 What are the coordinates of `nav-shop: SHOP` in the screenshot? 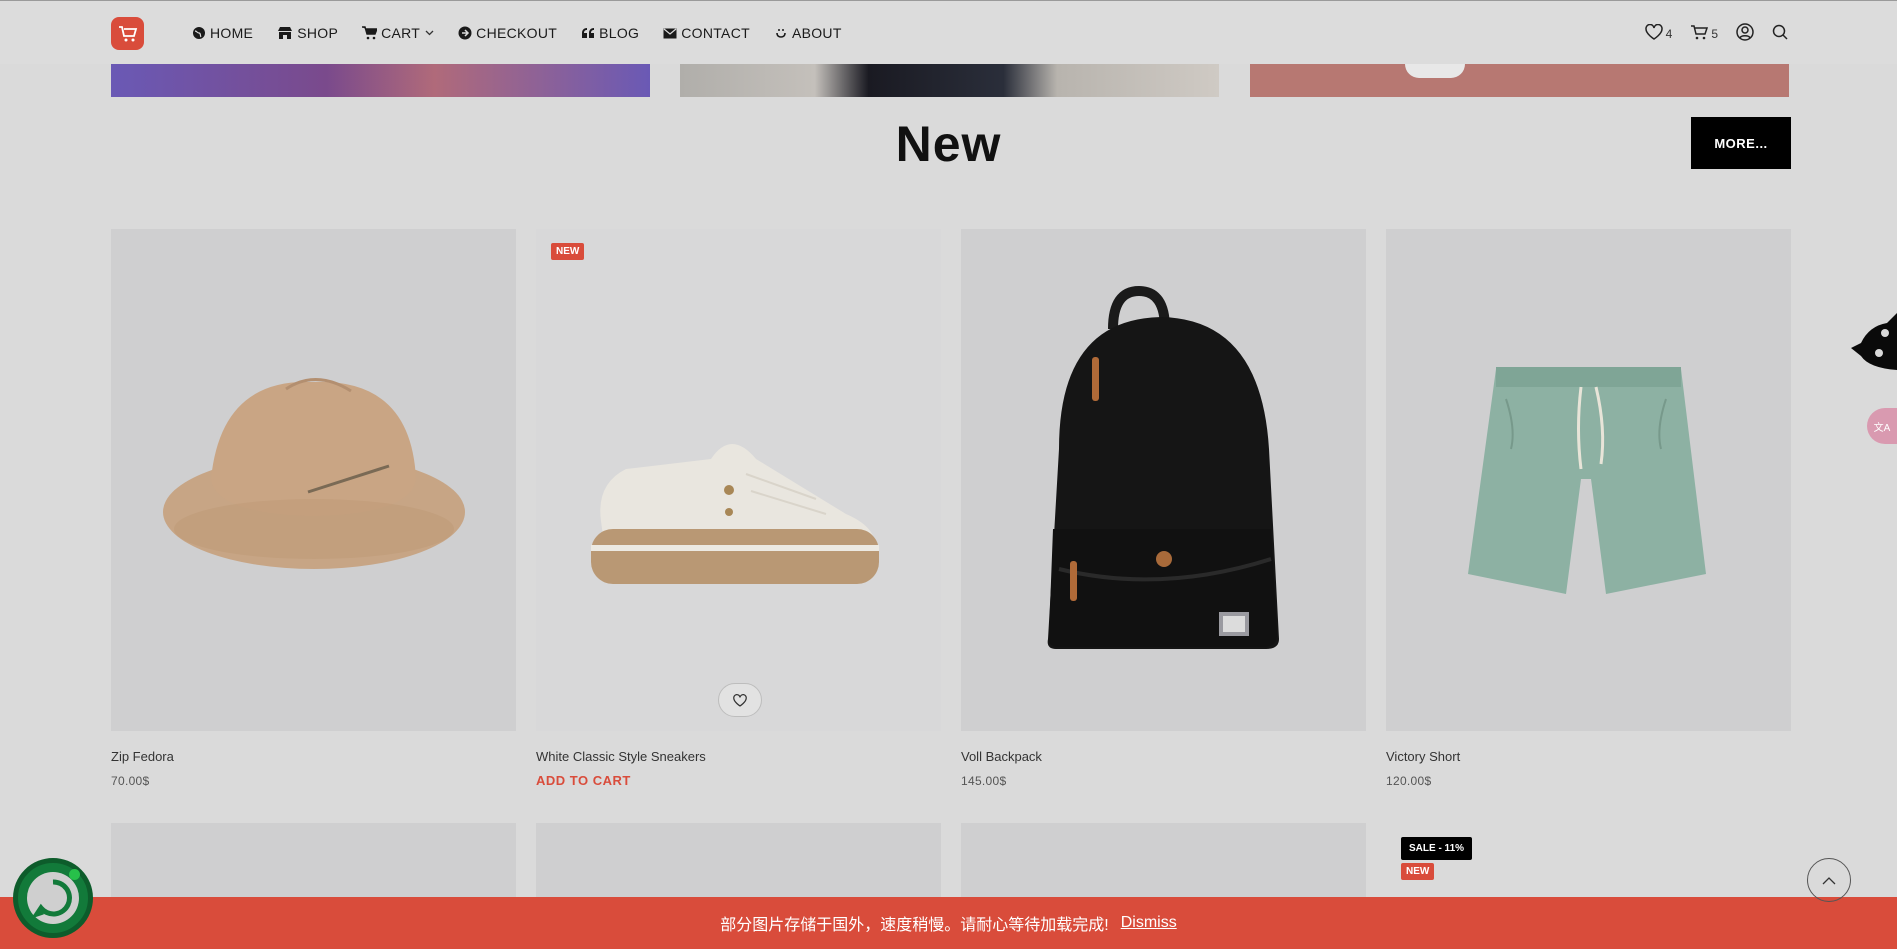 It's located at (307, 33).